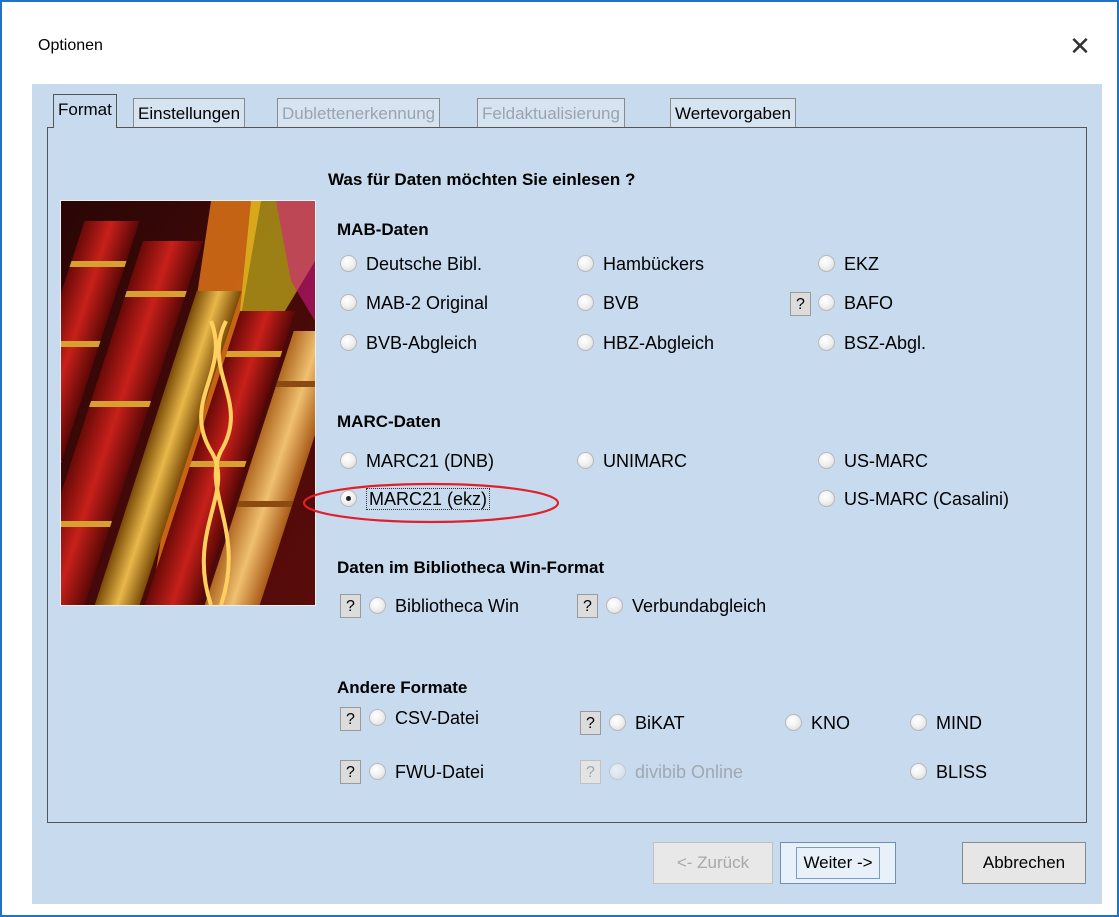 This screenshot has height=917, width=1119. Describe the element at coordinates (559, 17) in the screenshot. I see `title-bar` at that location.